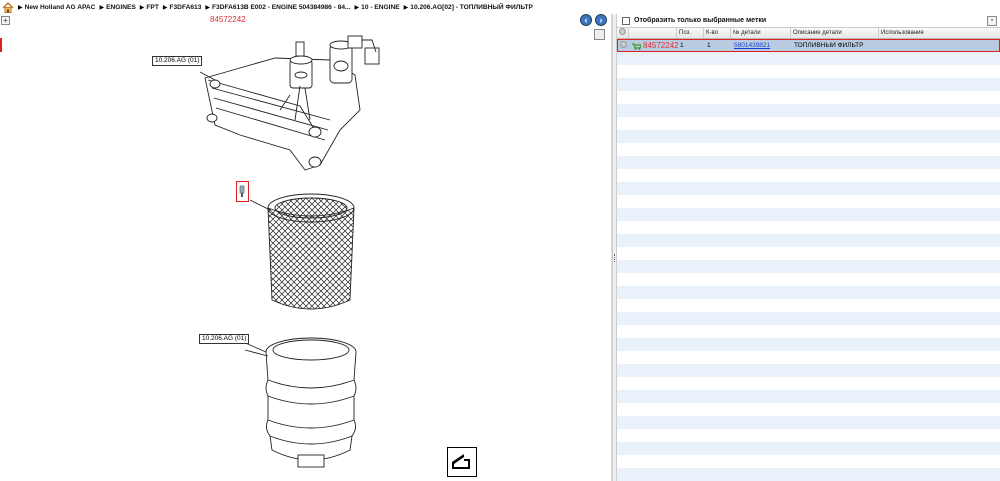 The image size is (1000, 481). What do you see at coordinates (462, 462) in the screenshot?
I see `print-export-icon` at bounding box center [462, 462].